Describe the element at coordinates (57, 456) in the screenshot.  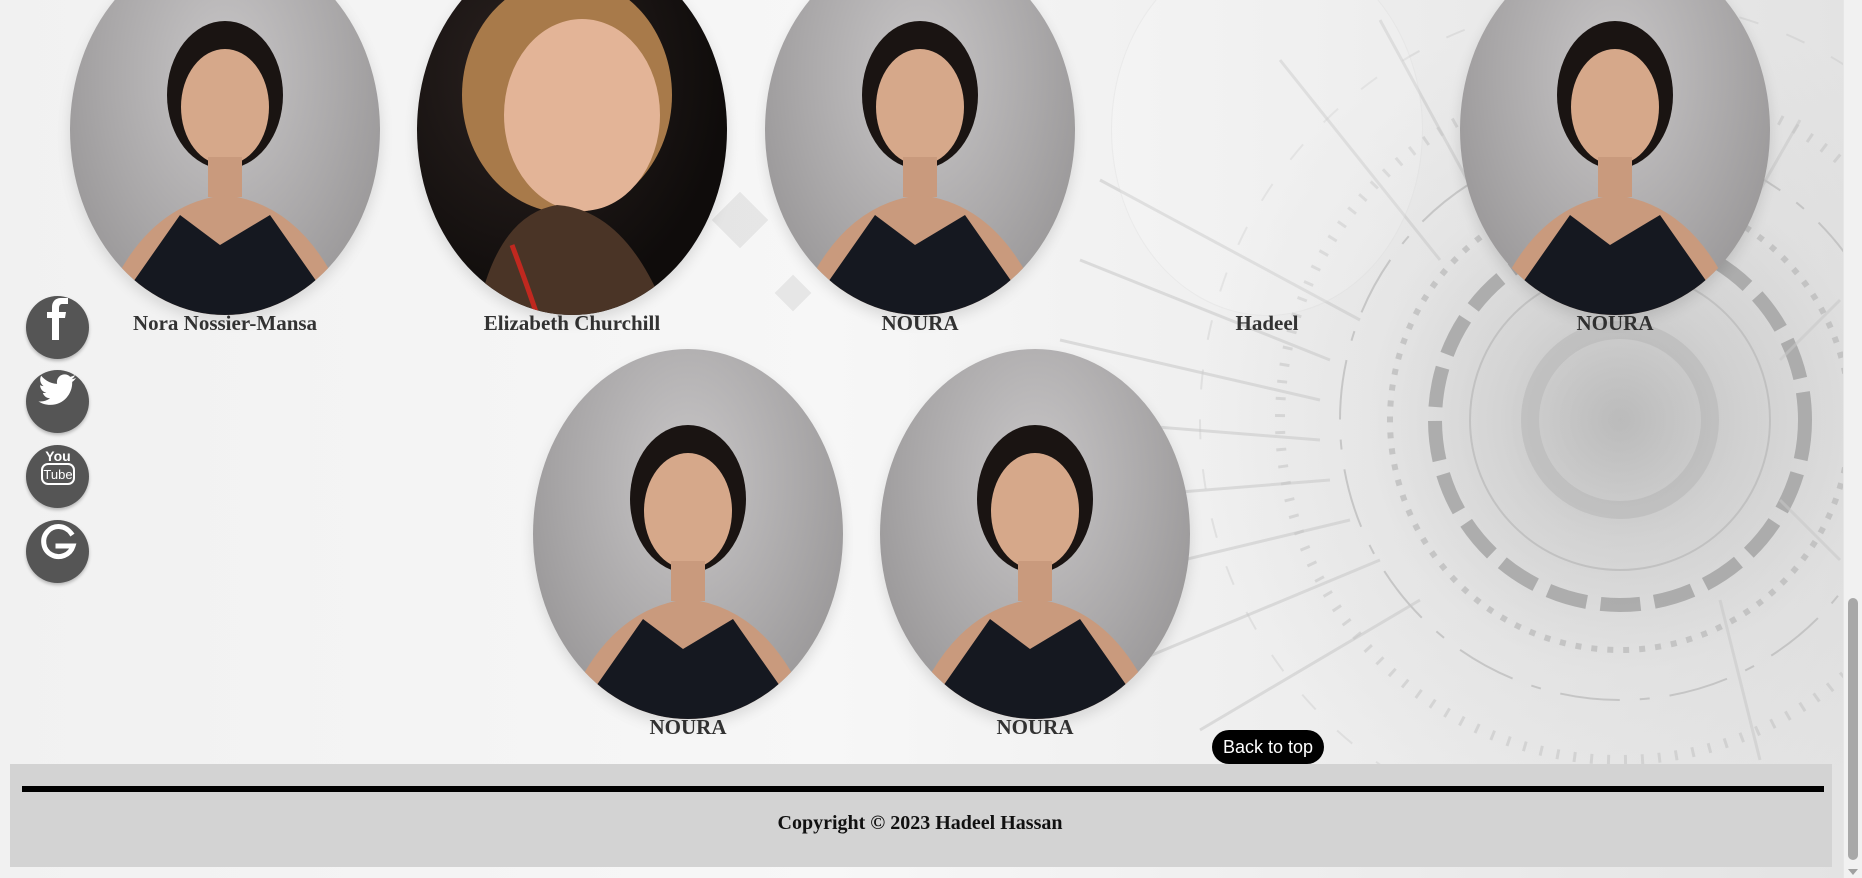
I see `svg-text: You` at that location.